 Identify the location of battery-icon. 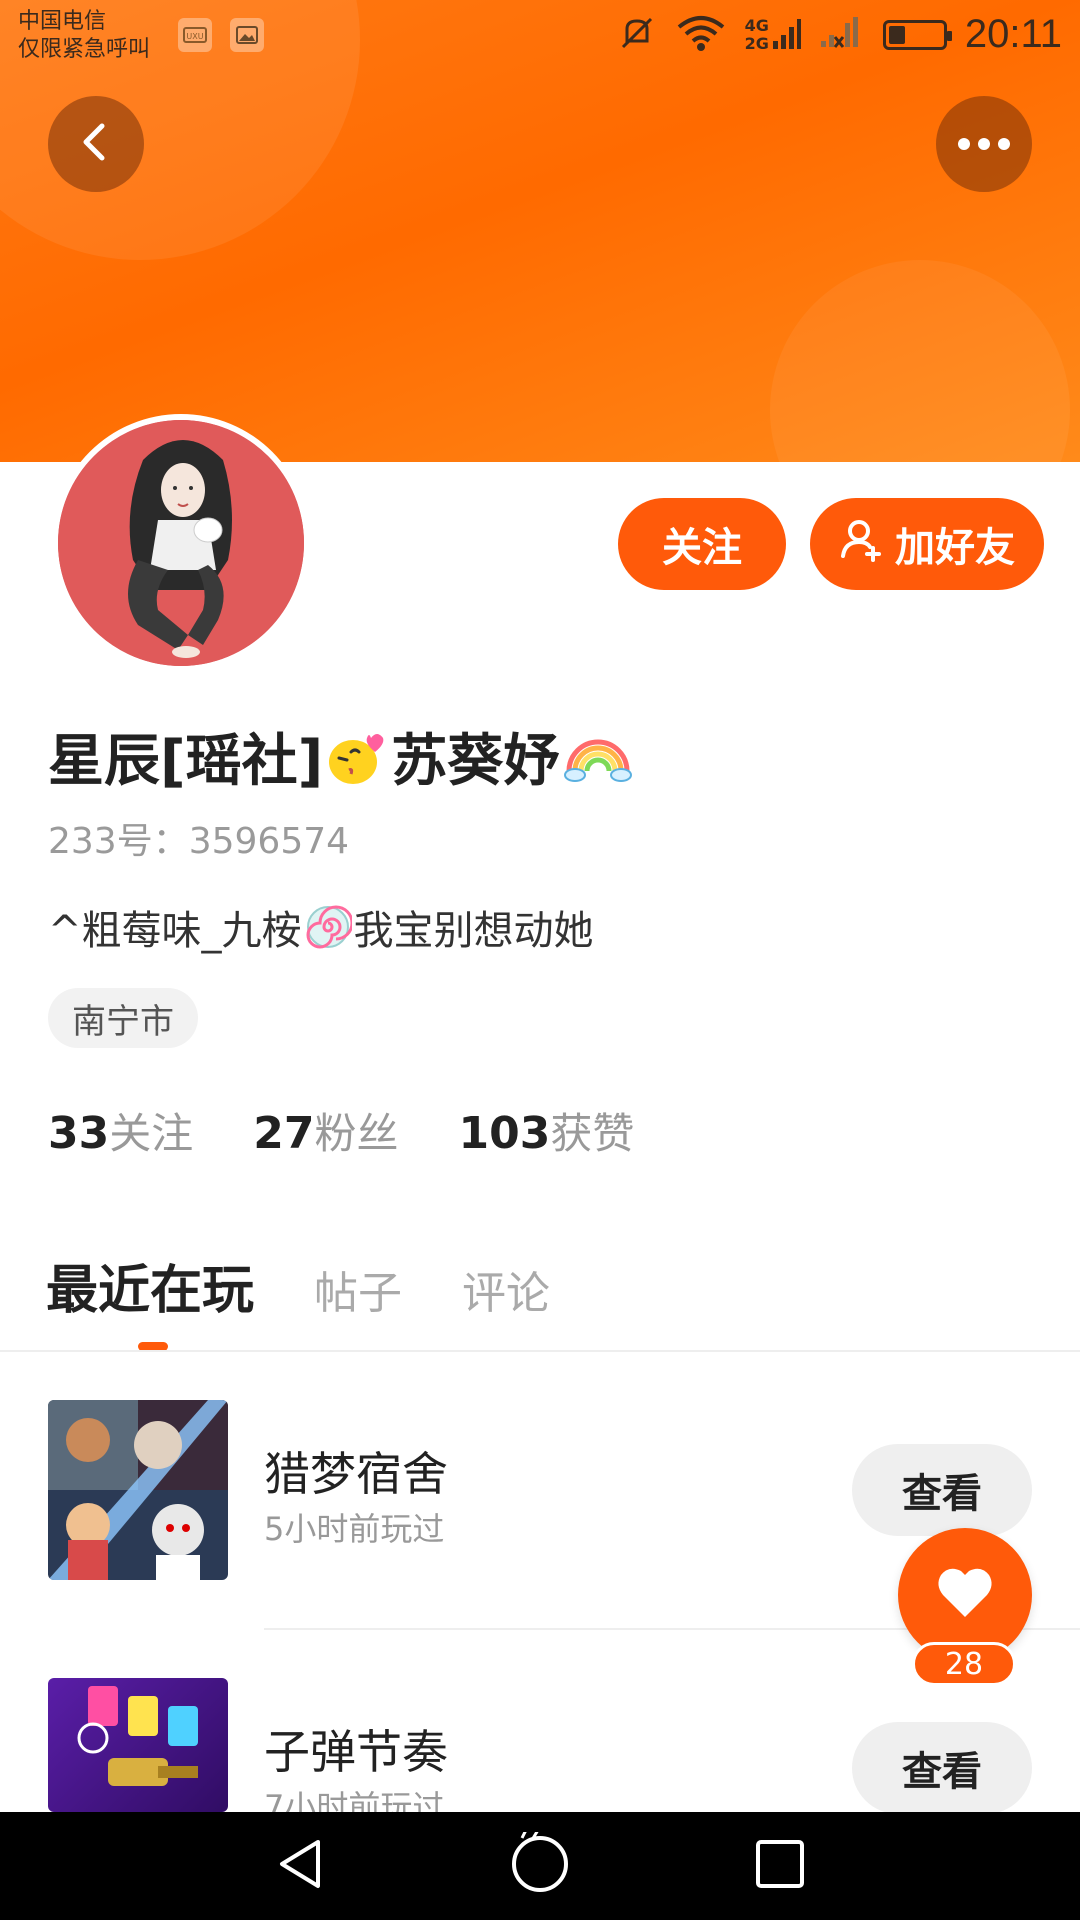
(917, 34).